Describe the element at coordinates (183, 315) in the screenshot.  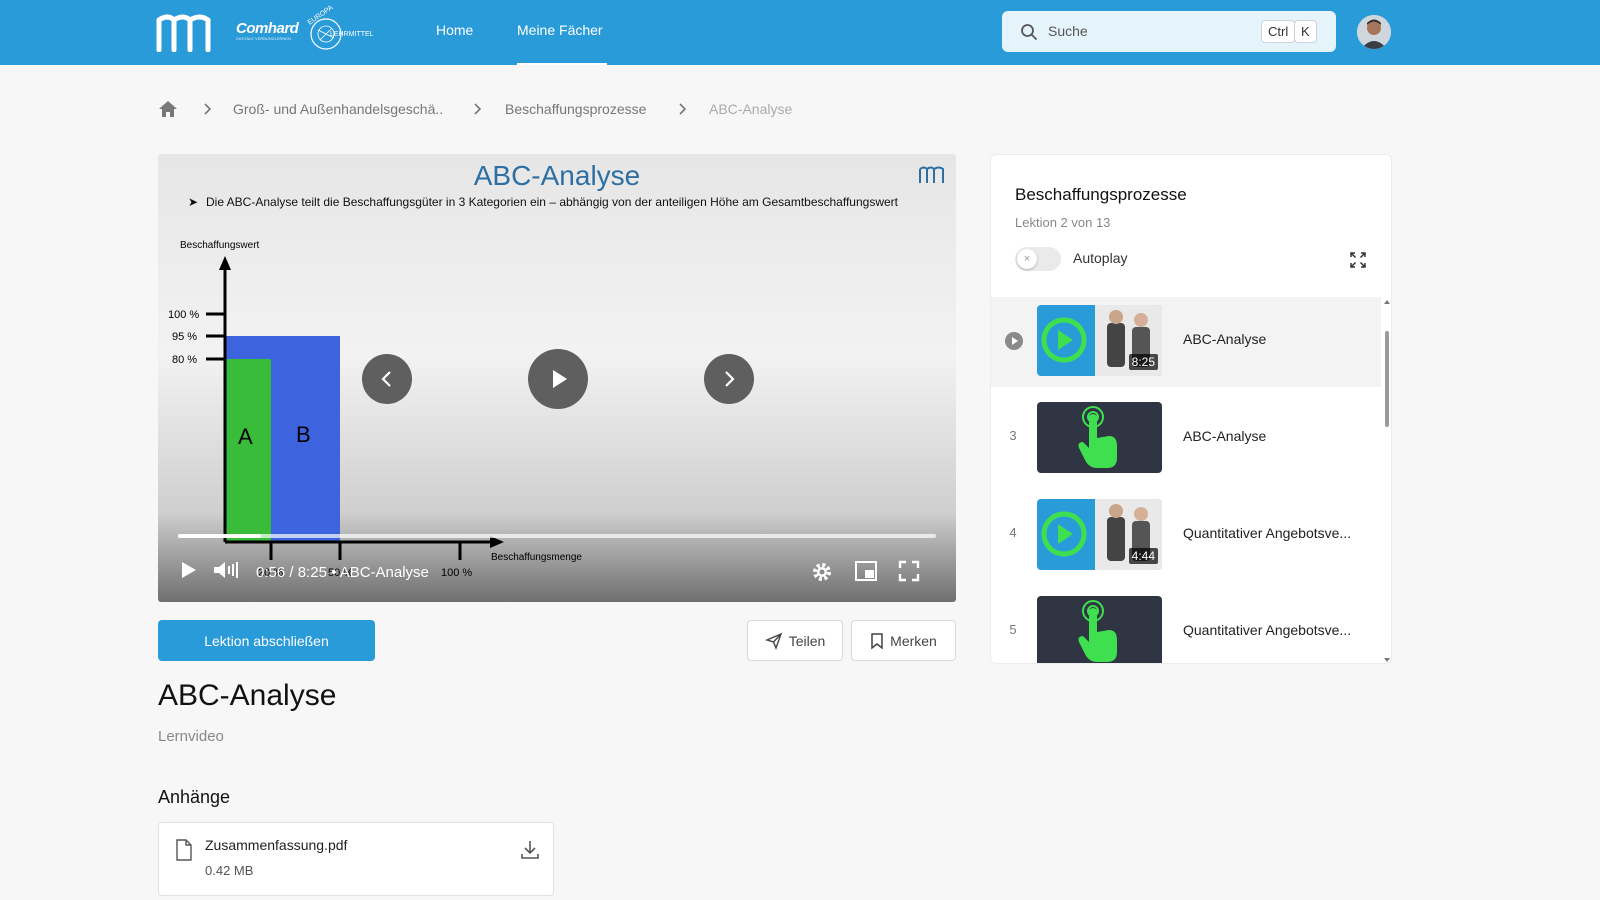
I see `y-tick-label-100: 100 %` at that location.